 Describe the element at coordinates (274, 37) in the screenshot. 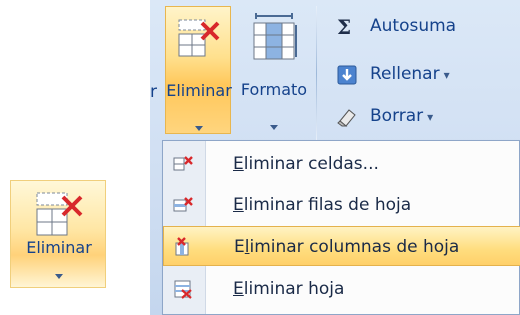

I see `format-icon` at that location.